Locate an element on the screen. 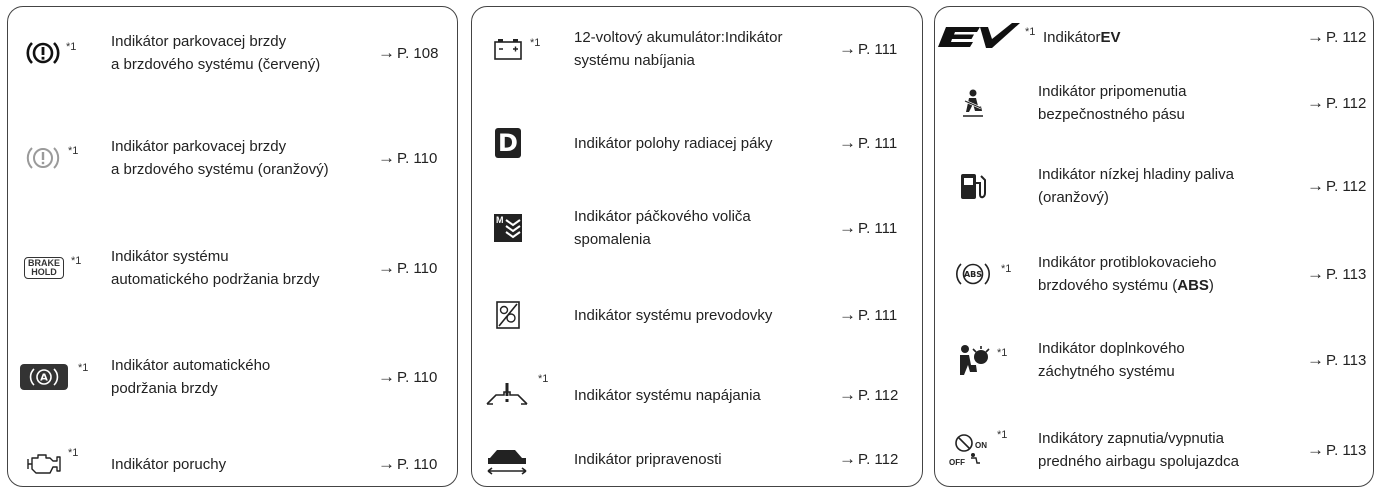  airbag-srs-icon is located at coordinates (973, 360).